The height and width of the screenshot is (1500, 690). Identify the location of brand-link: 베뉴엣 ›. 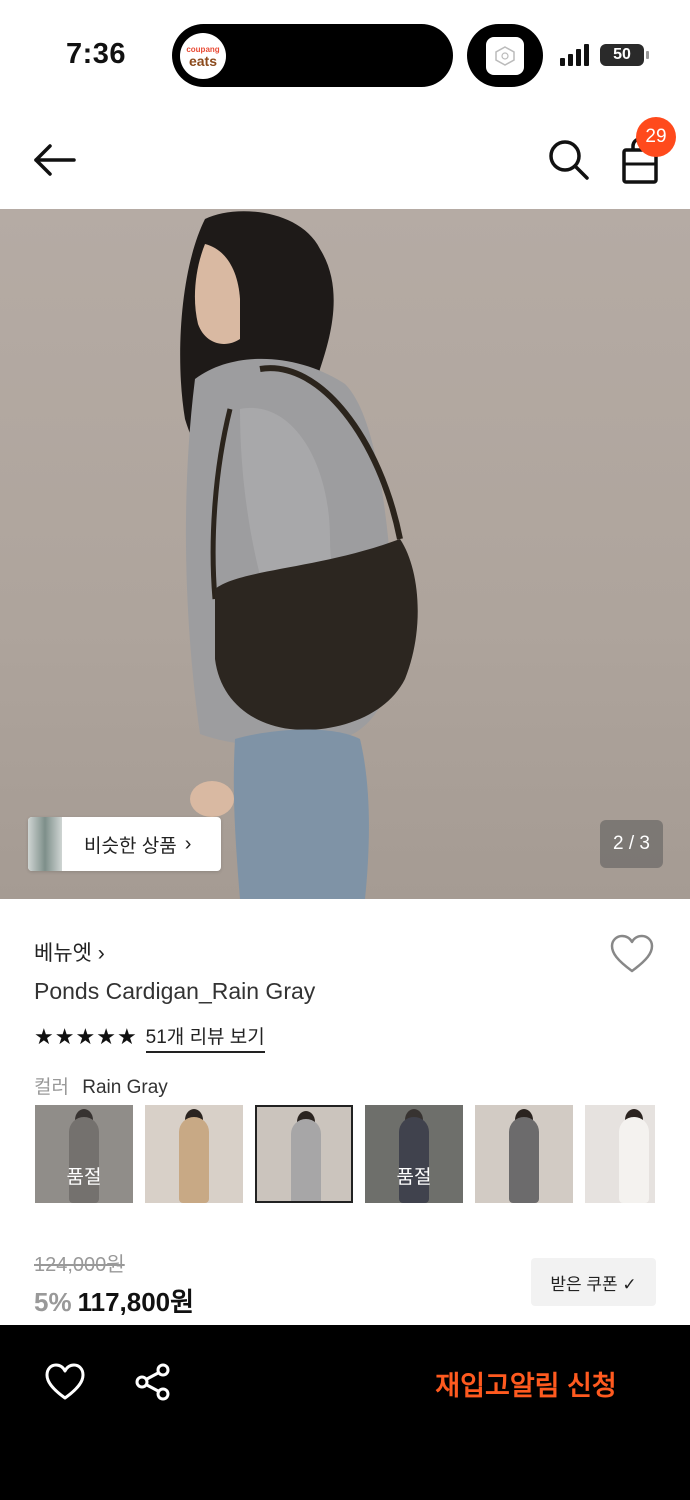
(69, 952).